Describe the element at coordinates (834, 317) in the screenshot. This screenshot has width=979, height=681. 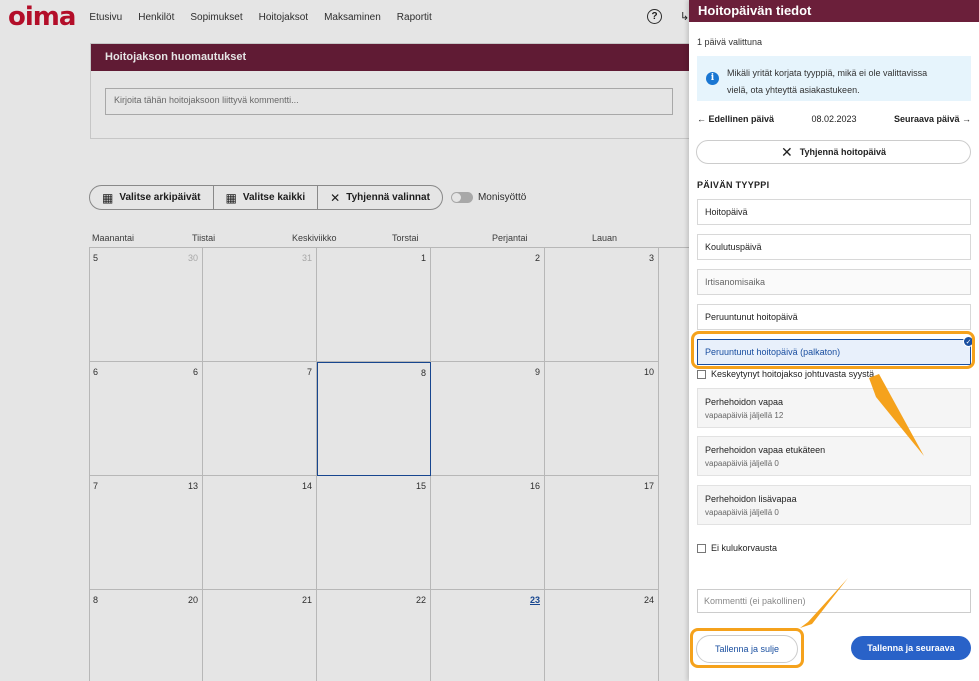
I see `day-type-option: Peruuntunut hoitopäivä` at that location.